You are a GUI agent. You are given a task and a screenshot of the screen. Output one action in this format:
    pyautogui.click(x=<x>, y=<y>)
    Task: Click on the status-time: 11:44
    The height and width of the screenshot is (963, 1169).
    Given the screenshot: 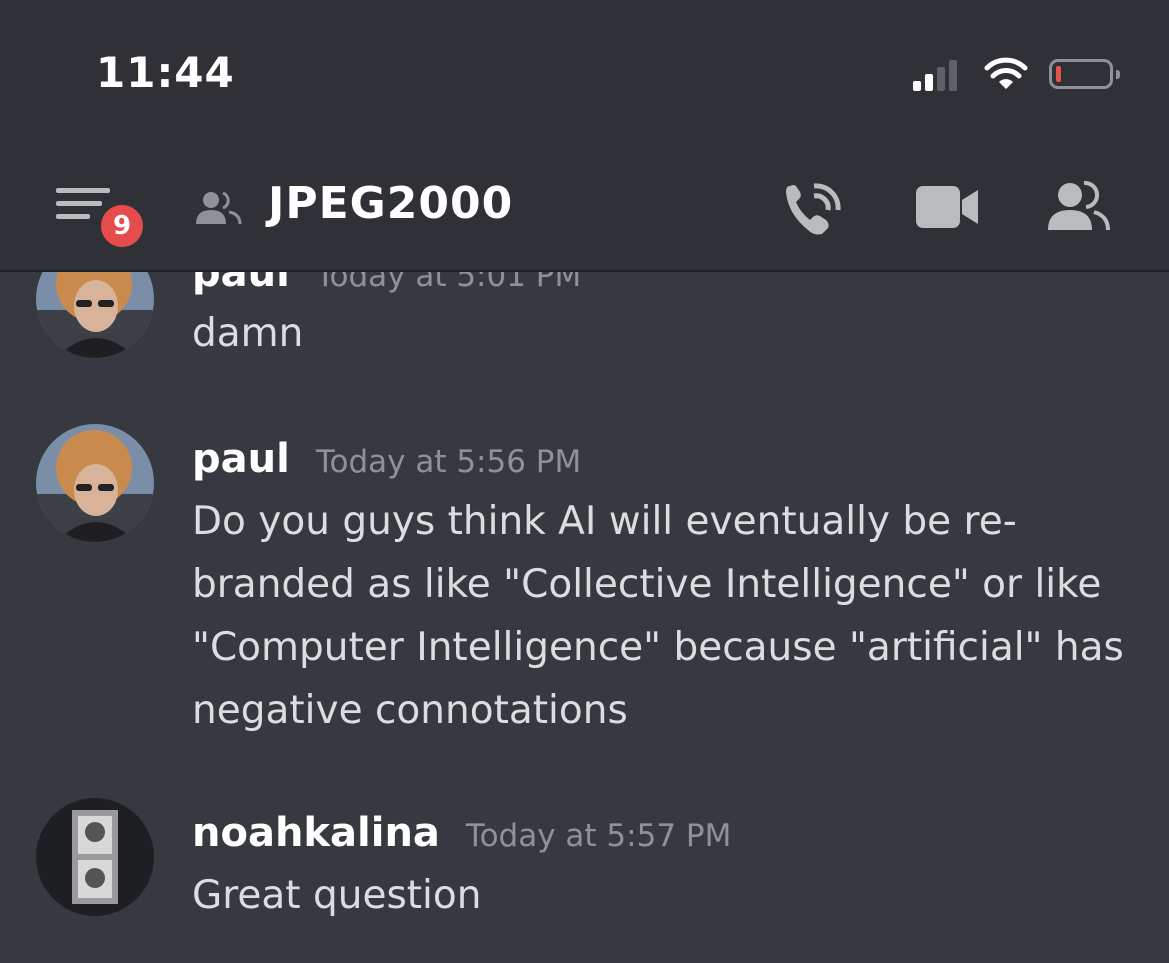 What is the action you would take?
    pyautogui.click(x=165, y=72)
    